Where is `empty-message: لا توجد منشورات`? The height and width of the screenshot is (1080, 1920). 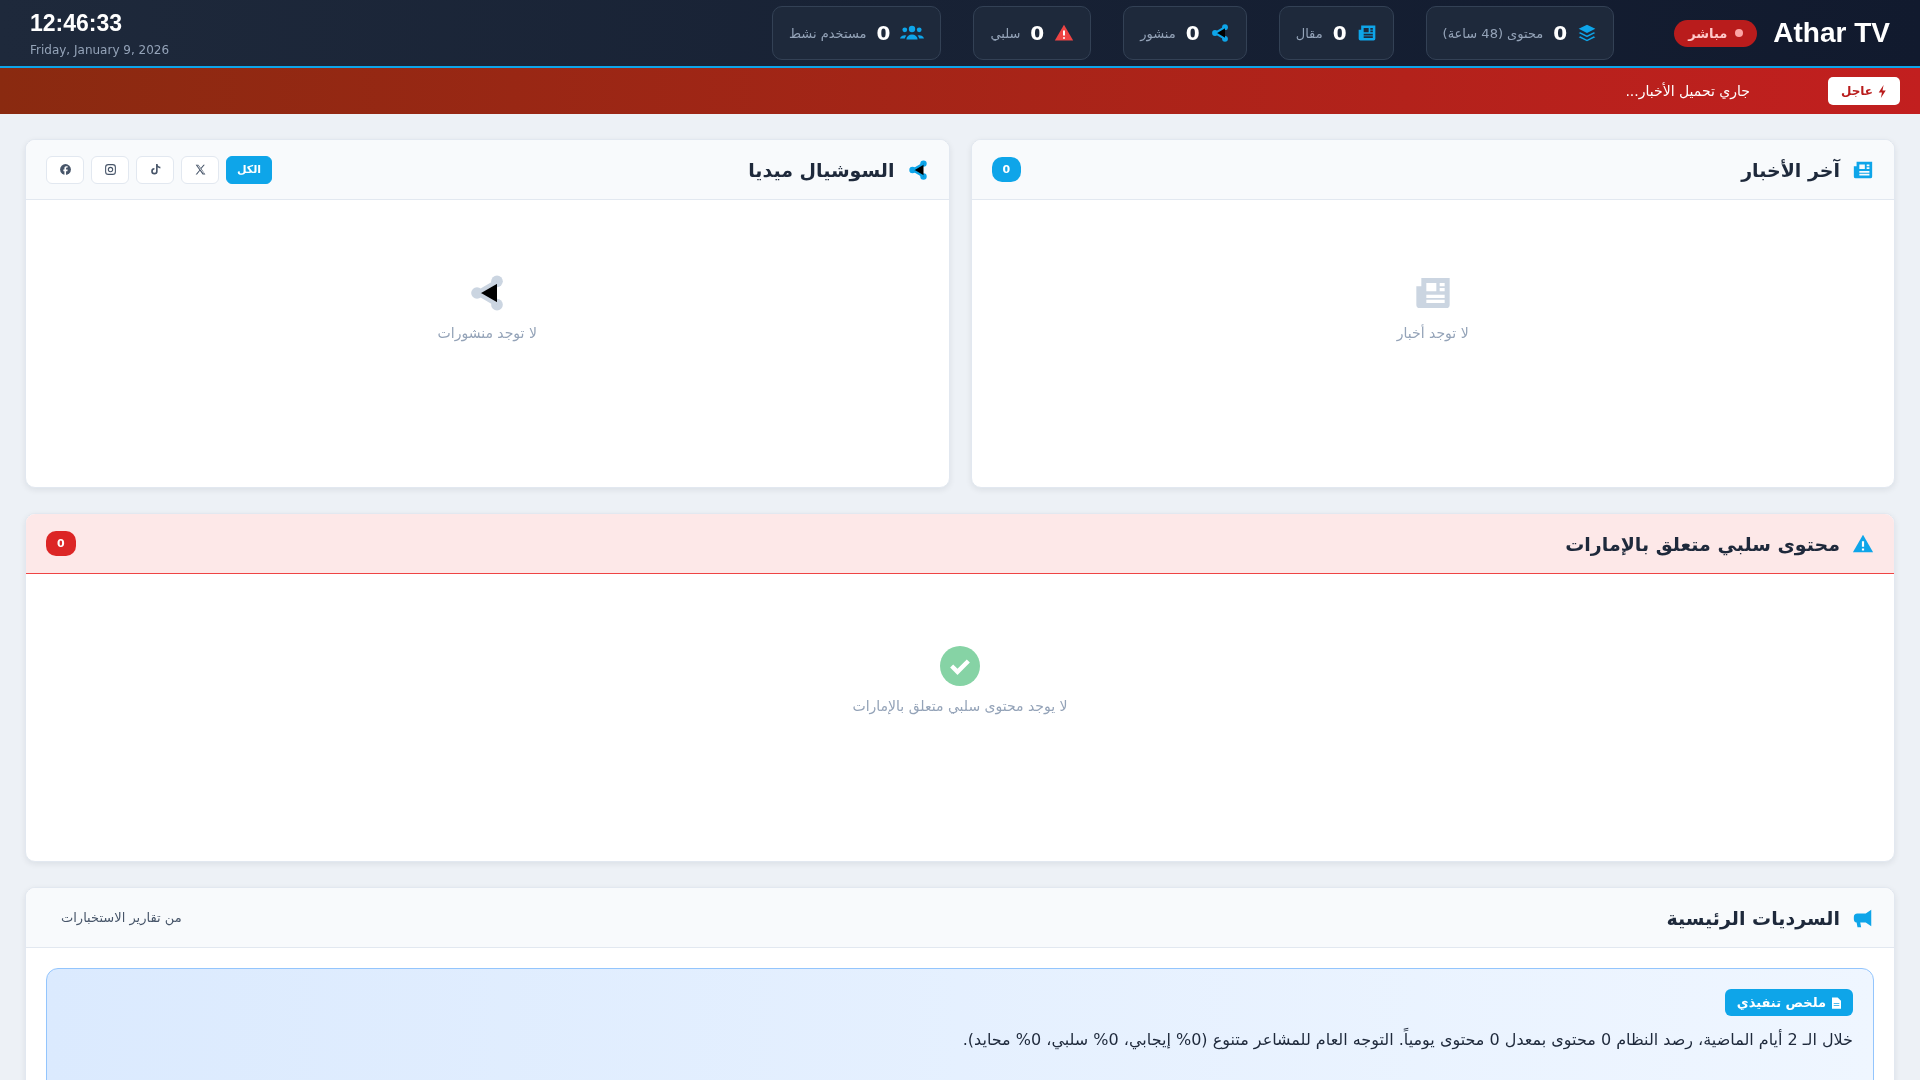 empty-message: لا توجد منشورات is located at coordinates (487, 333).